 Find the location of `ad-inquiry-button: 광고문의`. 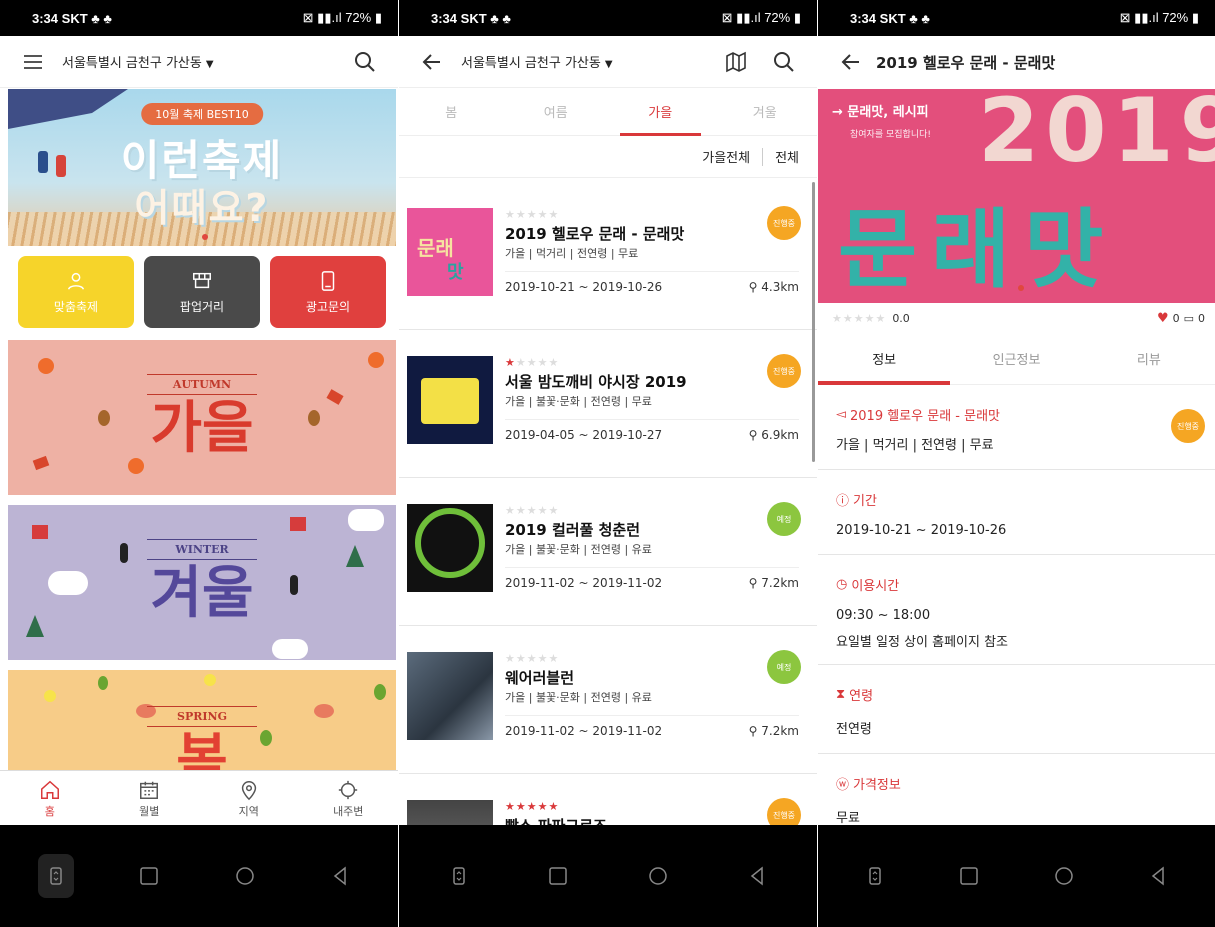

ad-inquiry-button: 광고문의 is located at coordinates (328, 292).